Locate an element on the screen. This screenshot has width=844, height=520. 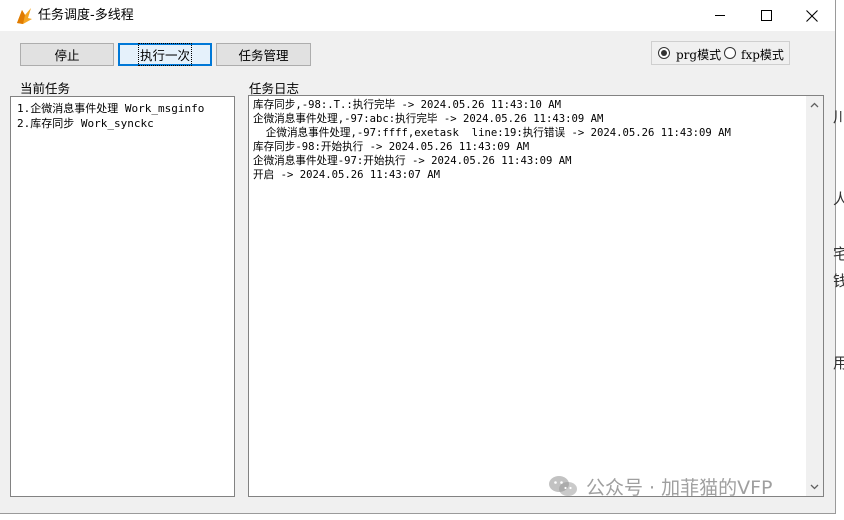
prg-mode-radio is located at coordinates (664, 53).